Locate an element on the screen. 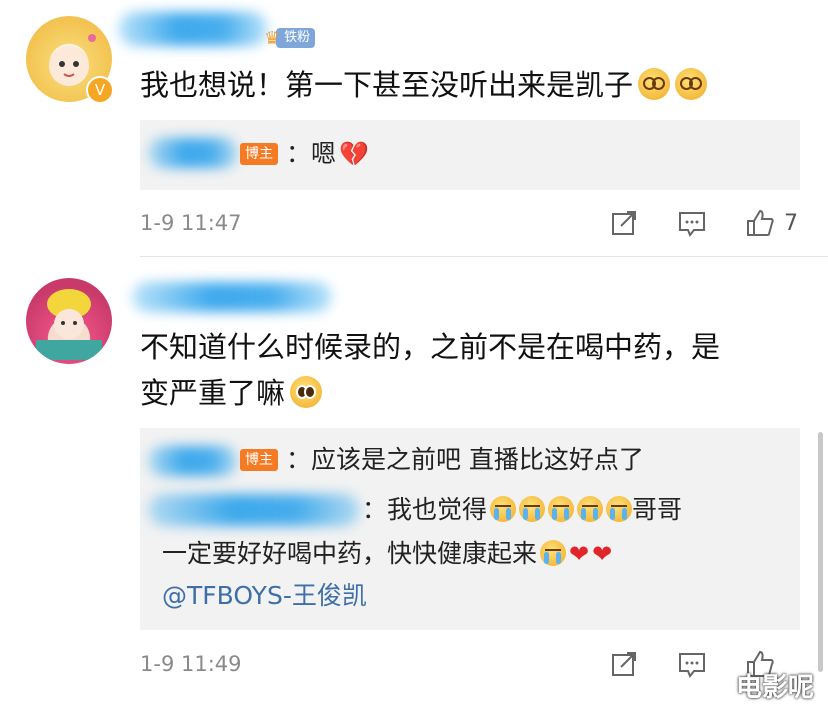  comment-text: 我也想说！第一下甚至没听出来是凯子 is located at coordinates (424, 85).